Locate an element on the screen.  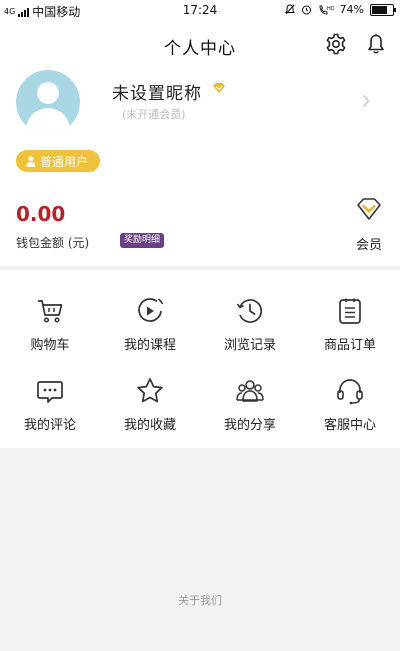
menu-item-label: 我的课程 is located at coordinates (149, 345).